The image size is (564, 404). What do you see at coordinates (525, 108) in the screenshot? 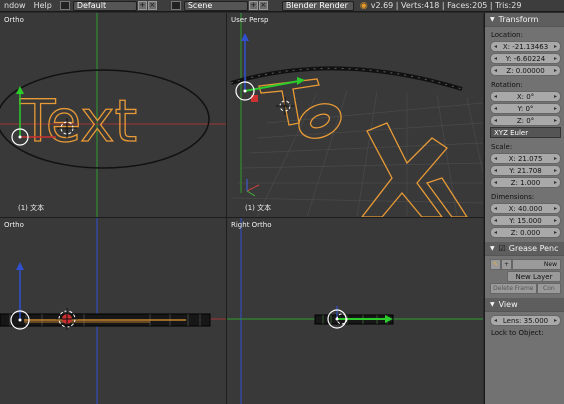
I see `rotation-y-field: ◂ Y: 0° ▸` at bounding box center [525, 108].